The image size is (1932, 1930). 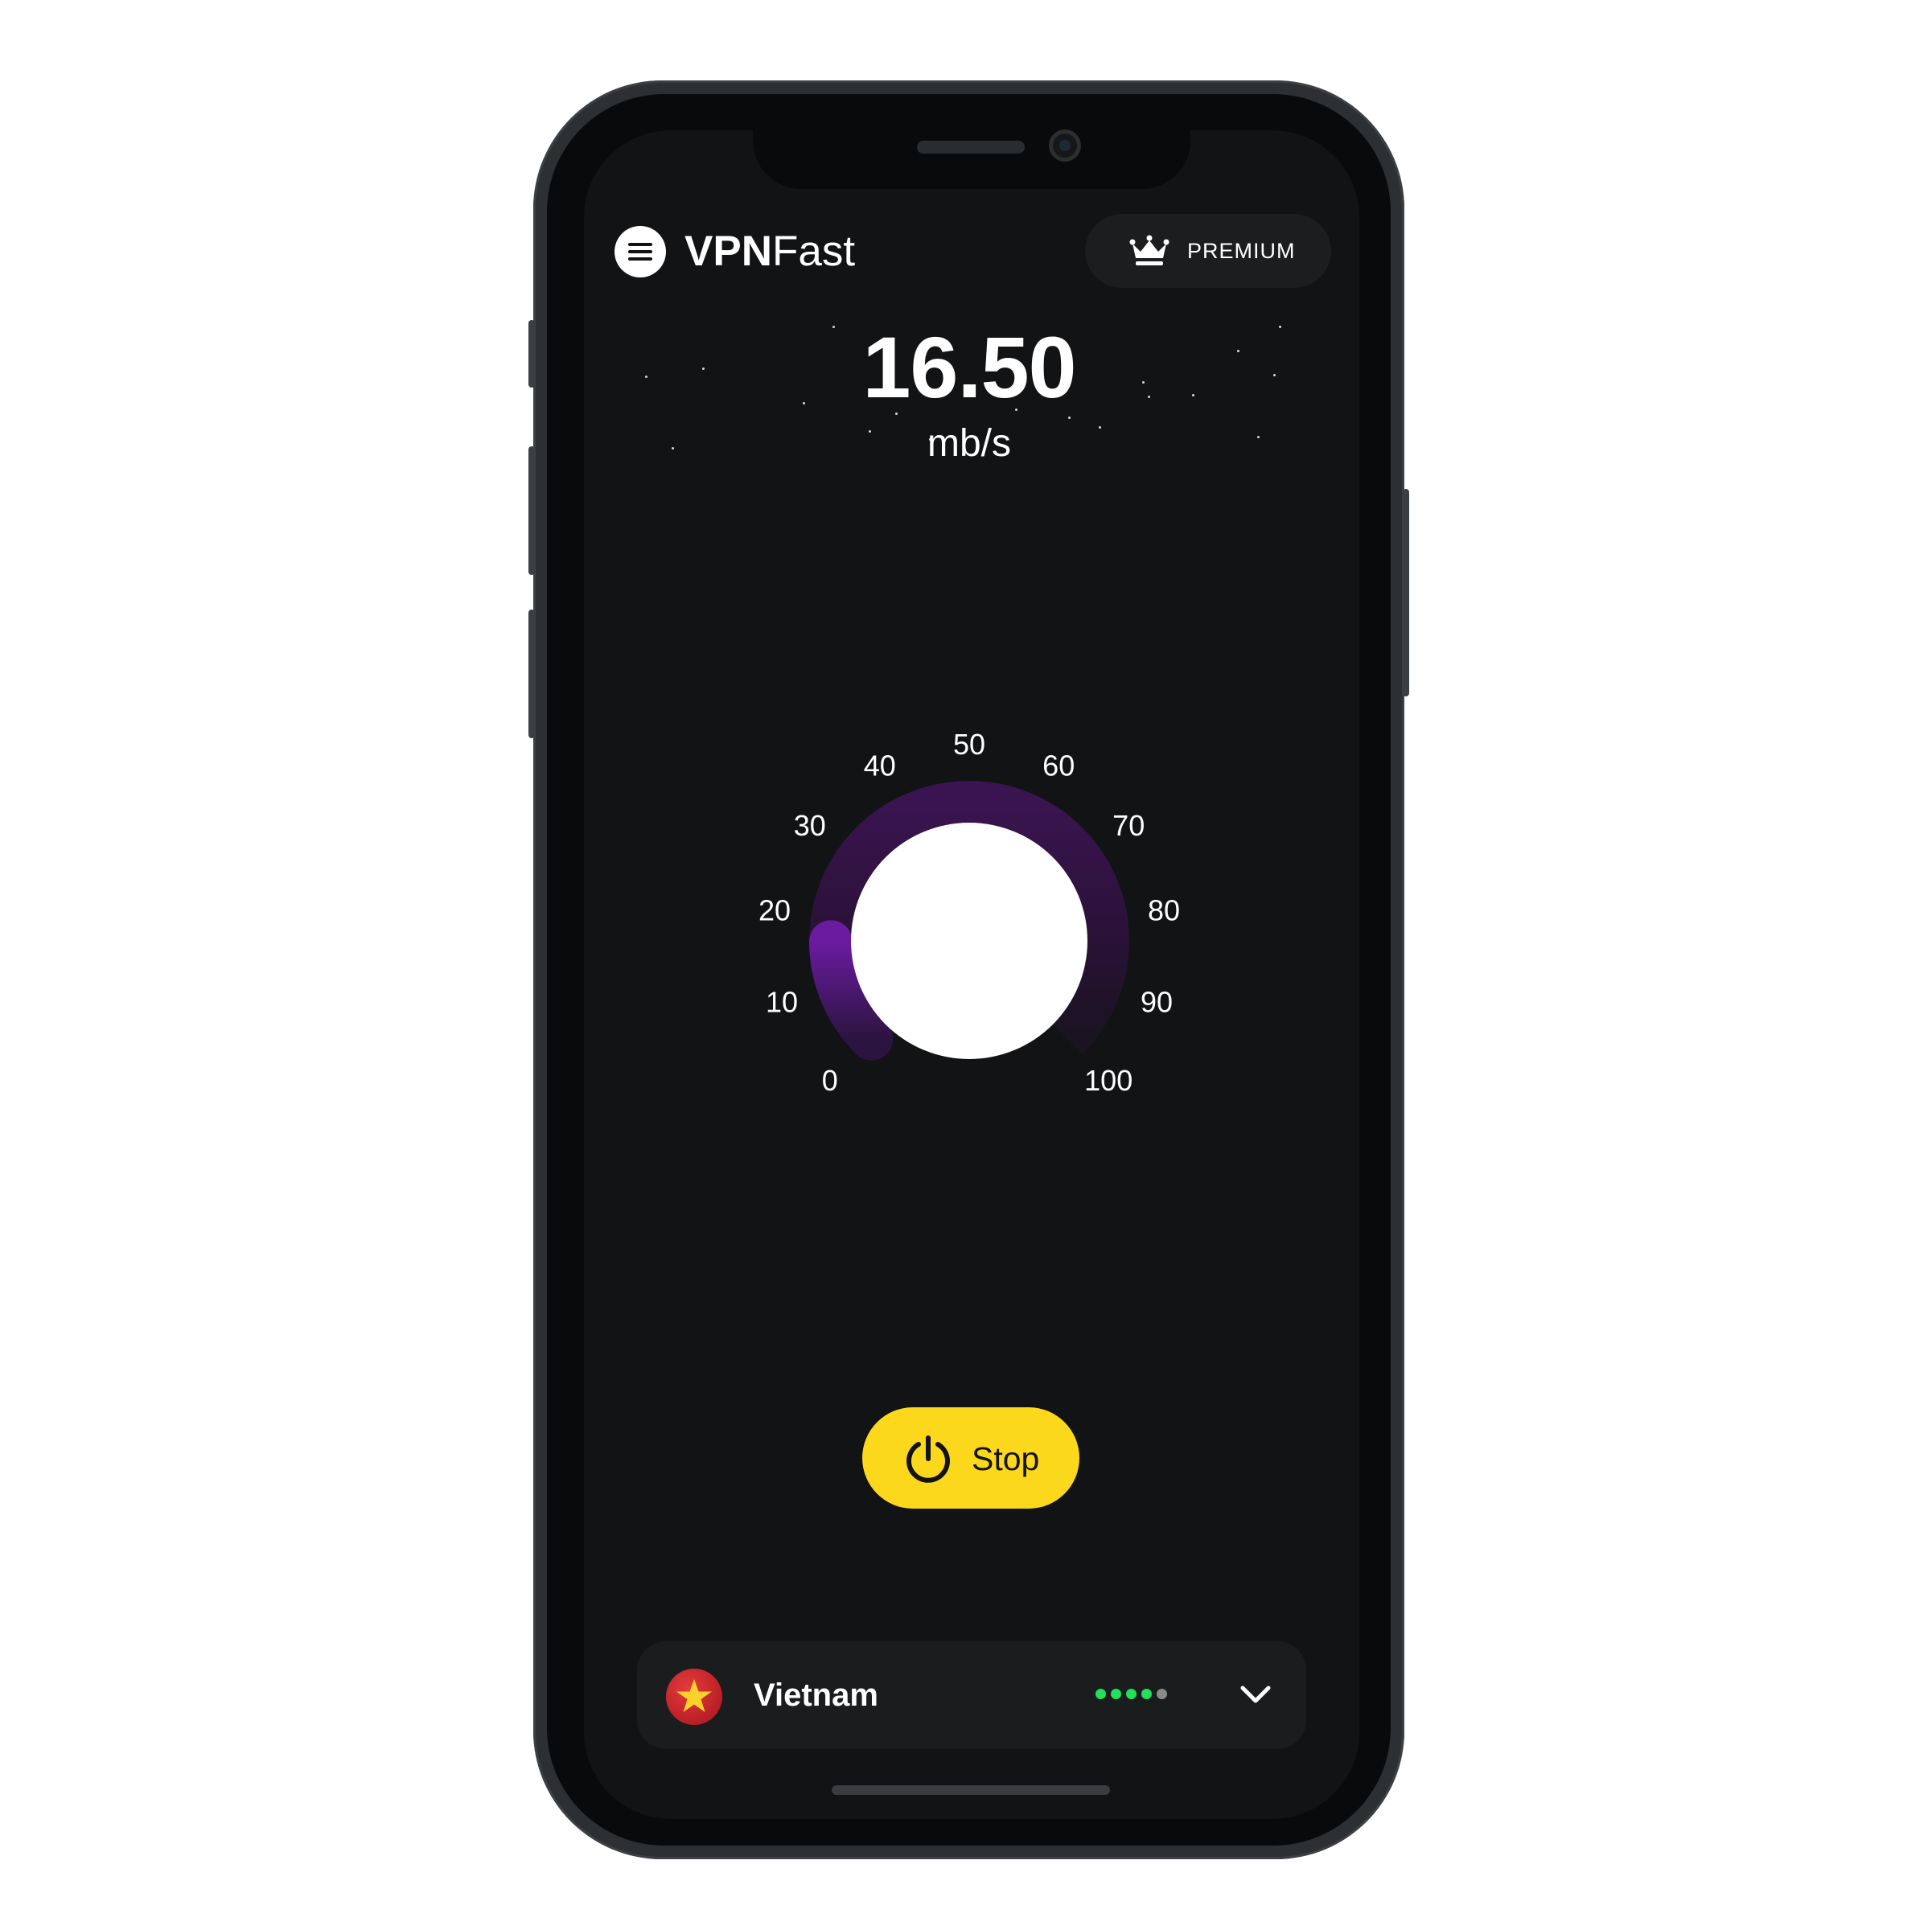 I want to click on signal-strength, so click(x=1131, y=1695).